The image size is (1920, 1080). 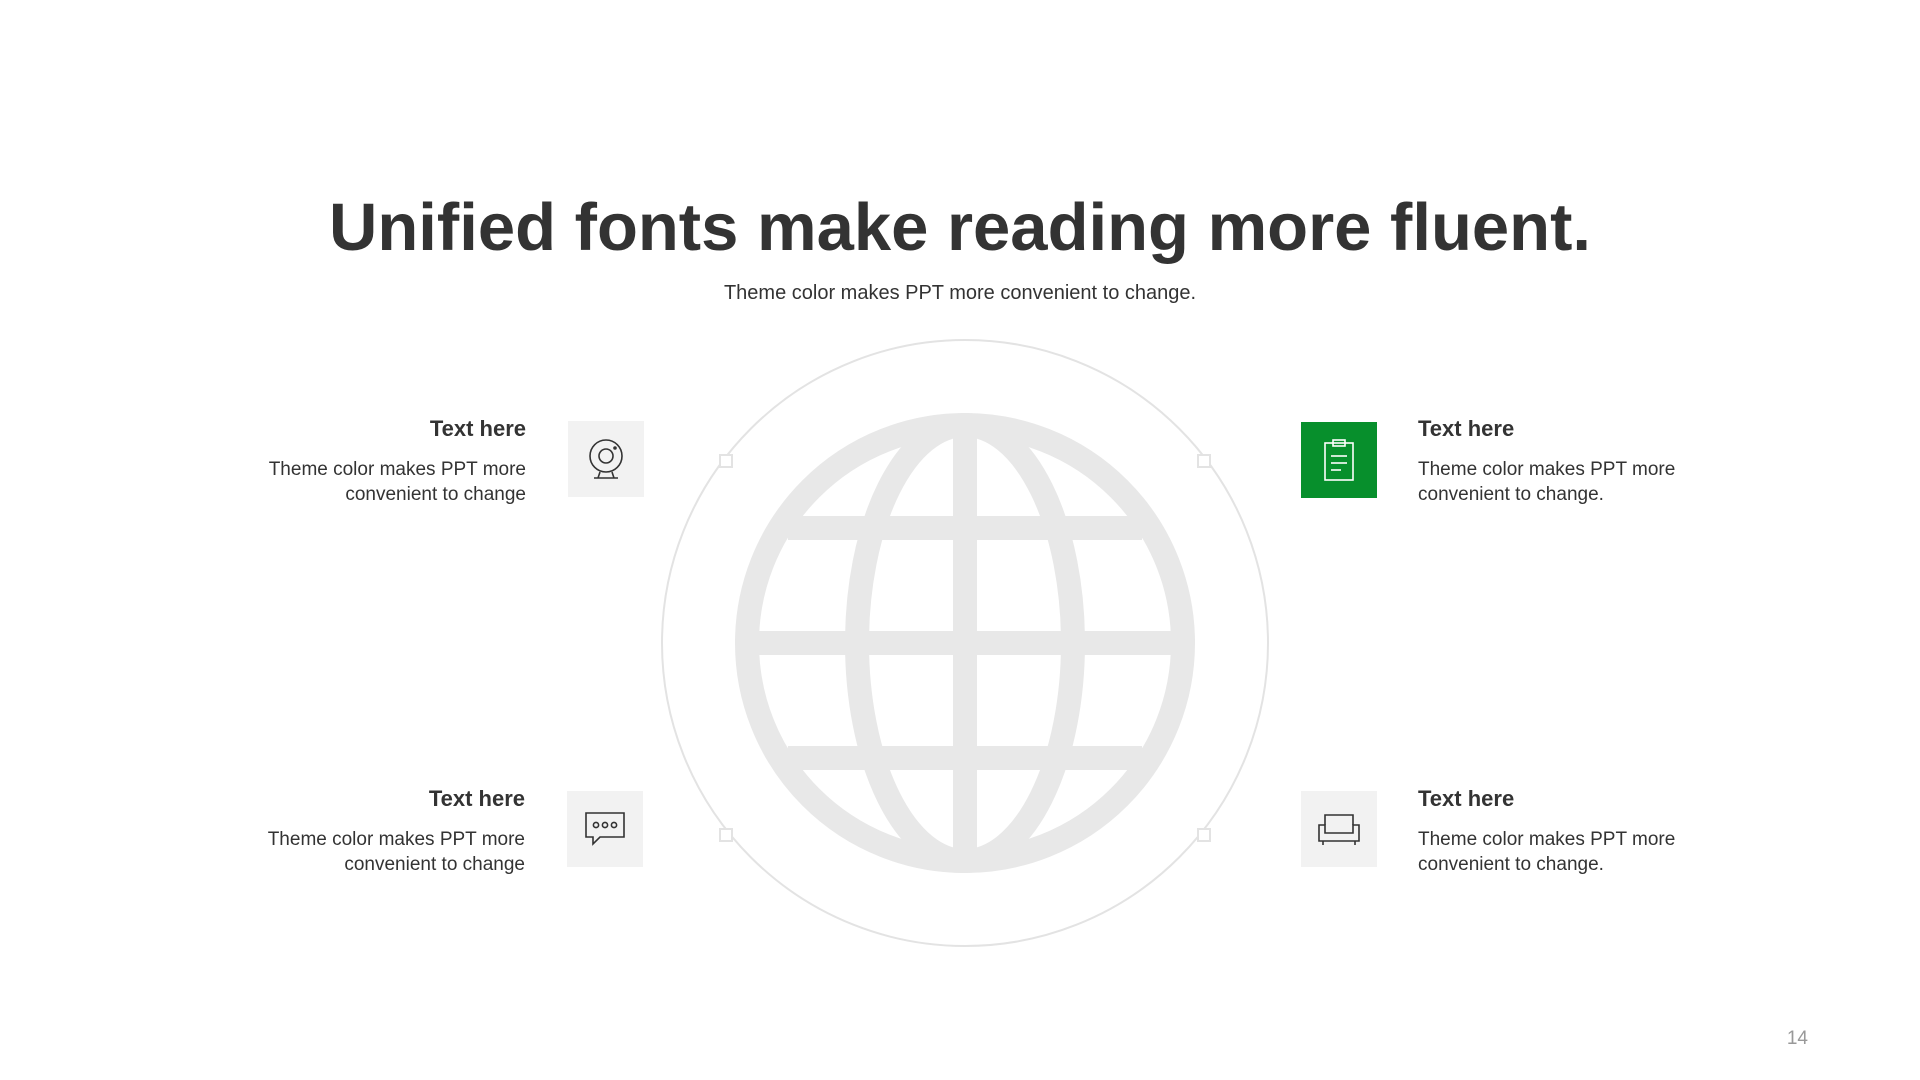 What do you see at coordinates (959, 227) in the screenshot?
I see `slide-title: Unified fonts make reading more fluent.` at bounding box center [959, 227].